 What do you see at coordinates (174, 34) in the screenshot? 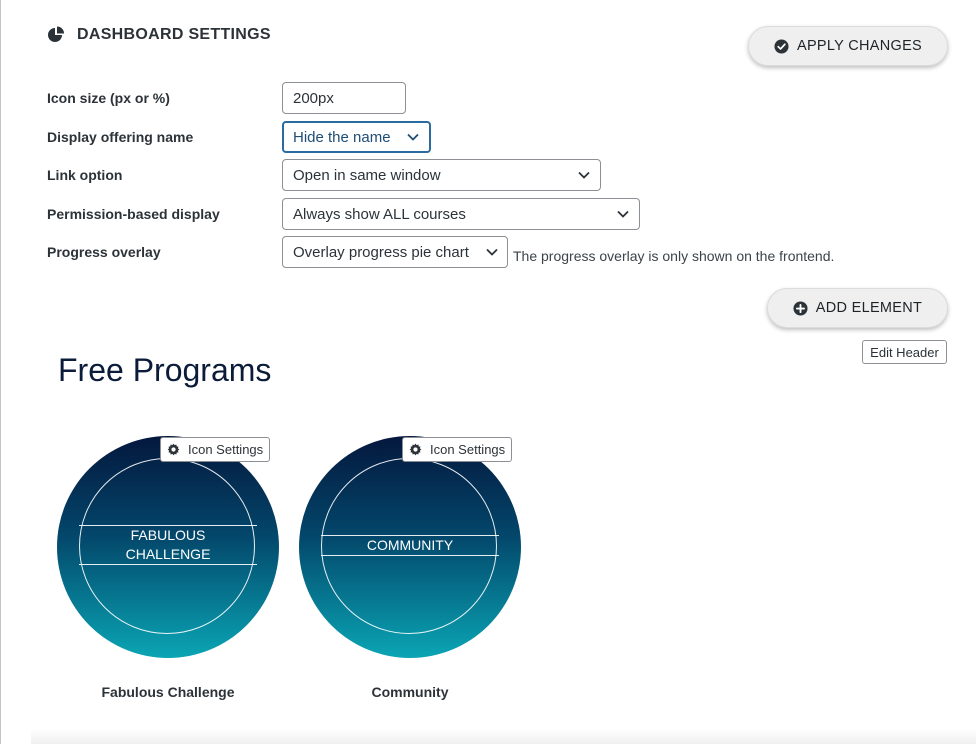
I see `page-title: DASHBOARD SETTINGS` at bounding box center [174, 34].